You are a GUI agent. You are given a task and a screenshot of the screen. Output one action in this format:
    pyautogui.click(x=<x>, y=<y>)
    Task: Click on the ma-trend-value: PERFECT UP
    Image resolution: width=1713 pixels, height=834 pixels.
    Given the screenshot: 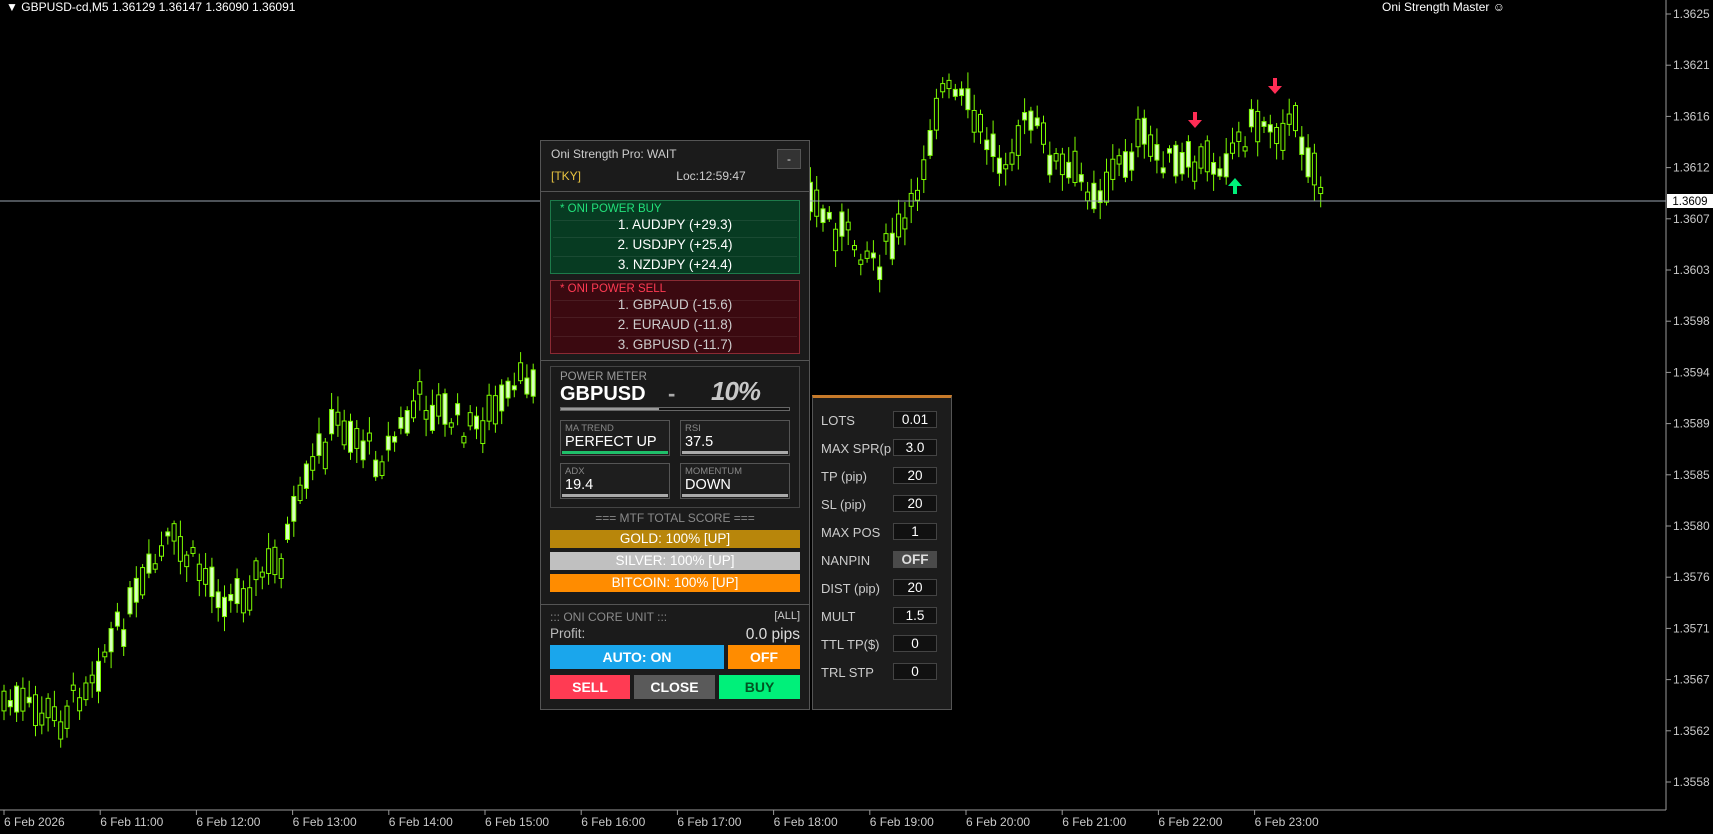 What is the action you would take?
    pyautogui.click(x=611, y=442)
    